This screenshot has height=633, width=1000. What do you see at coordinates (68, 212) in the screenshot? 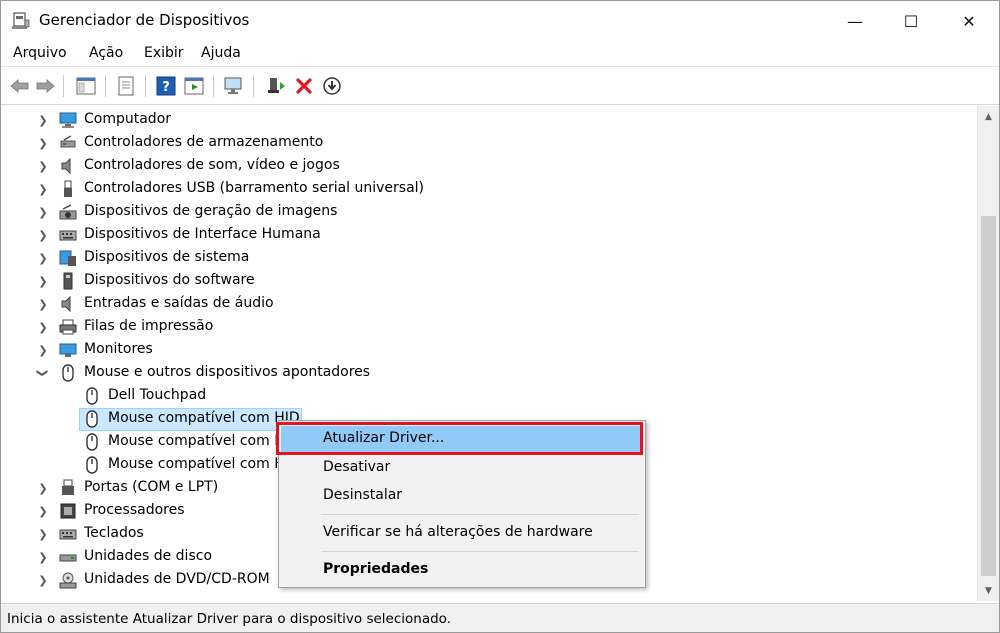
I see `camera-icon` at bounding box center [68, 212].